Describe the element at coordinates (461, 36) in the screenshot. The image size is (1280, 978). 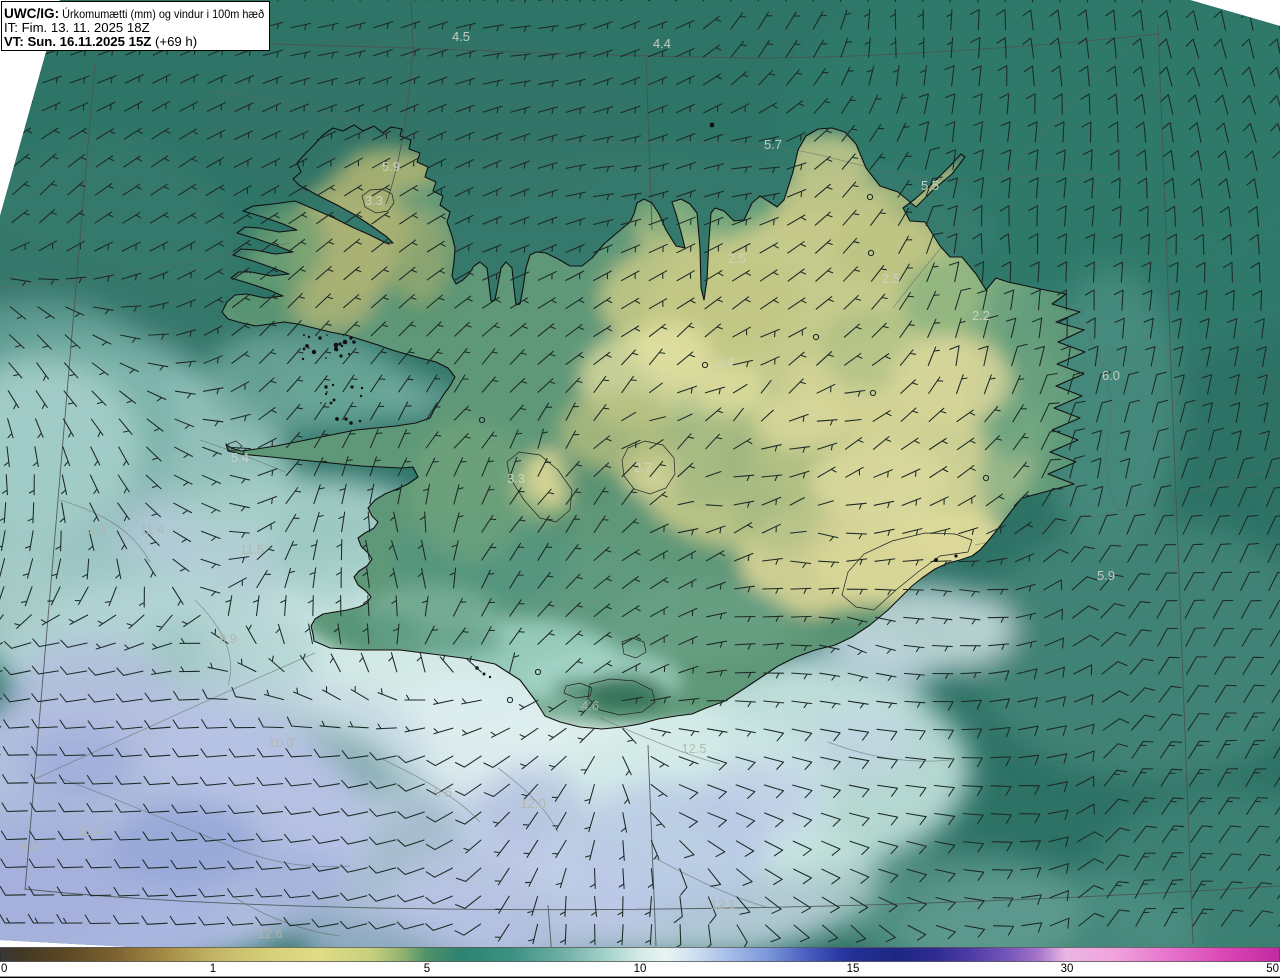
I see `svg-text: 4.5` at that location.